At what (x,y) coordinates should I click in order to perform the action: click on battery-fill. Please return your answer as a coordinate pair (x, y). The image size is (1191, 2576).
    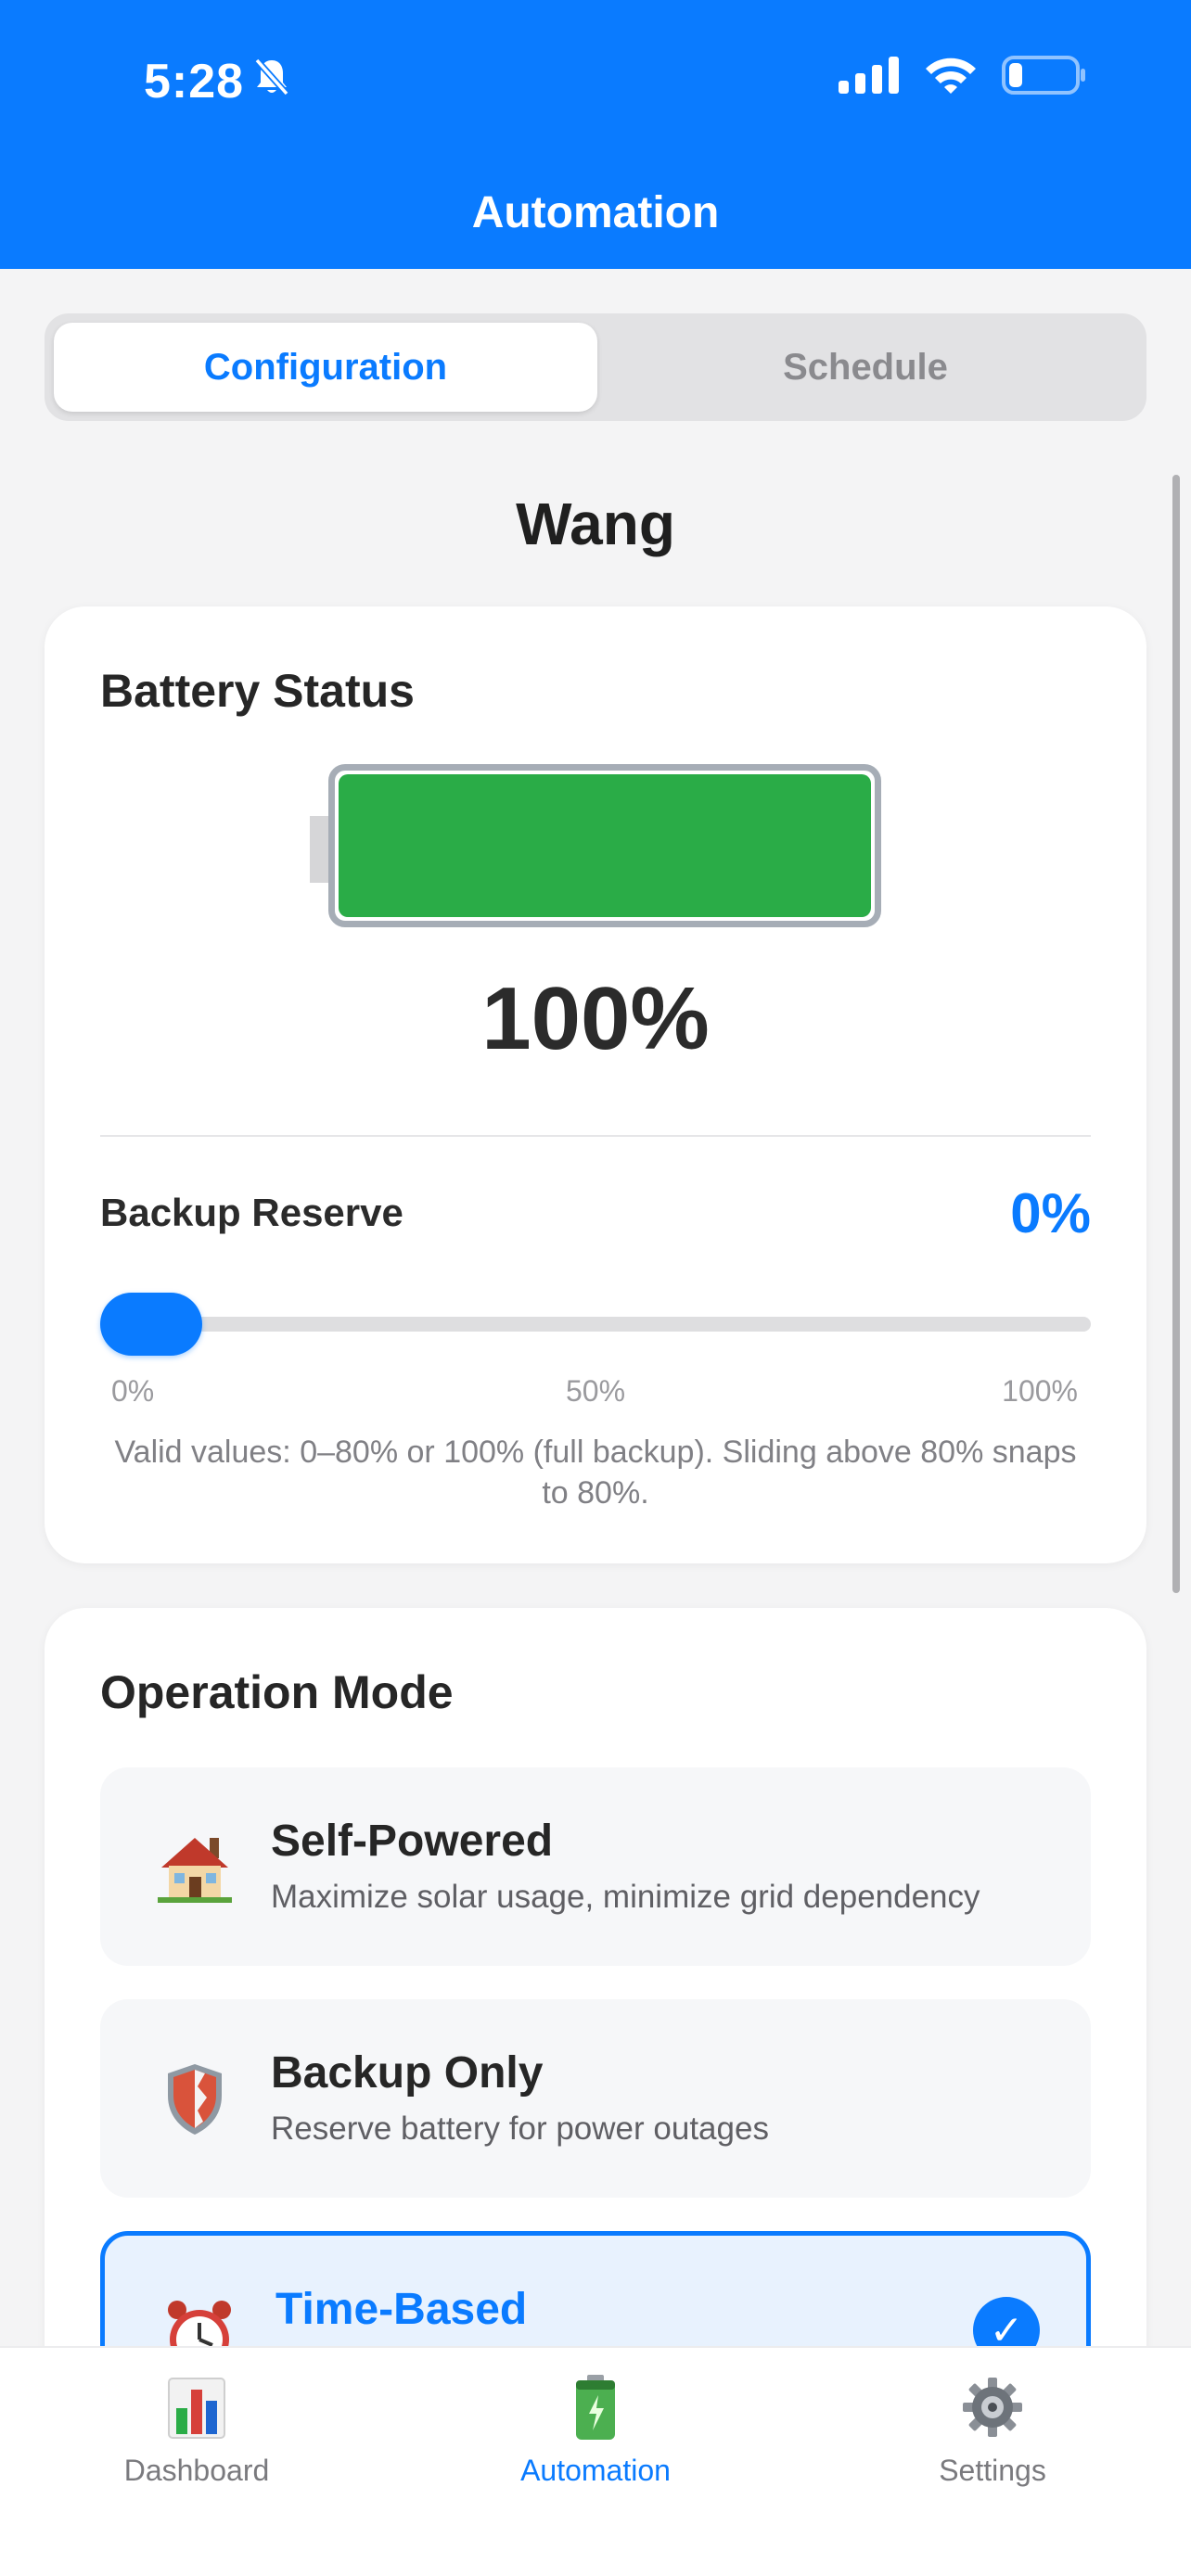
    Looking at the image, I should click on (605, 846).